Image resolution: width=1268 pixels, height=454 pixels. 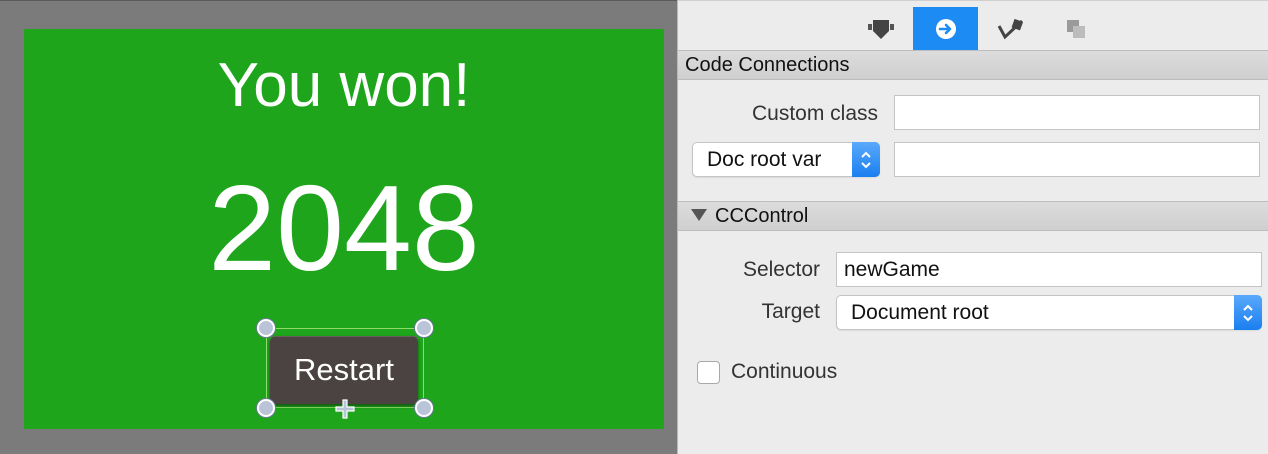 What do you see at coordinates (1077, 112) in the screenshot?
I see `custom-class-field` at bounding box center [1077, 112].